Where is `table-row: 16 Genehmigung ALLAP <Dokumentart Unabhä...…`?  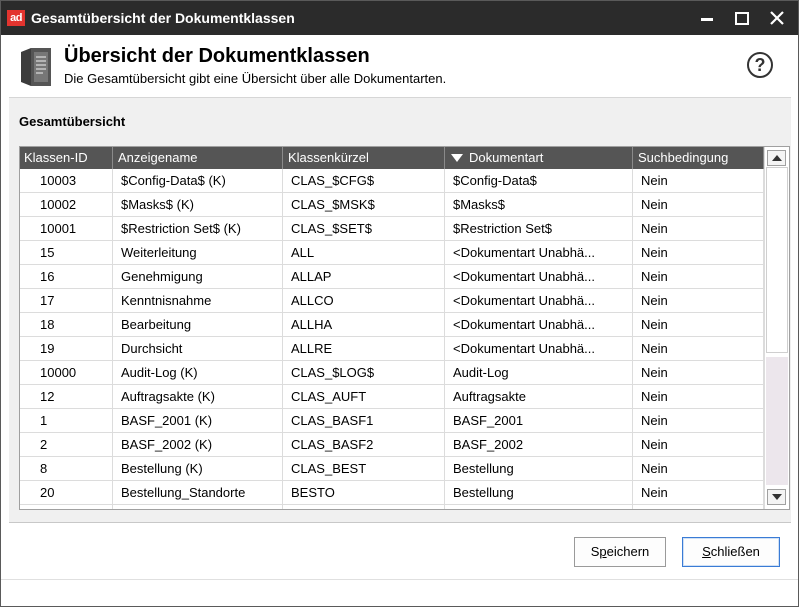
table-row: 16 Genehmigung ALLAP <Dokumentart Unabhä...… is located at coordinates (392, 277).